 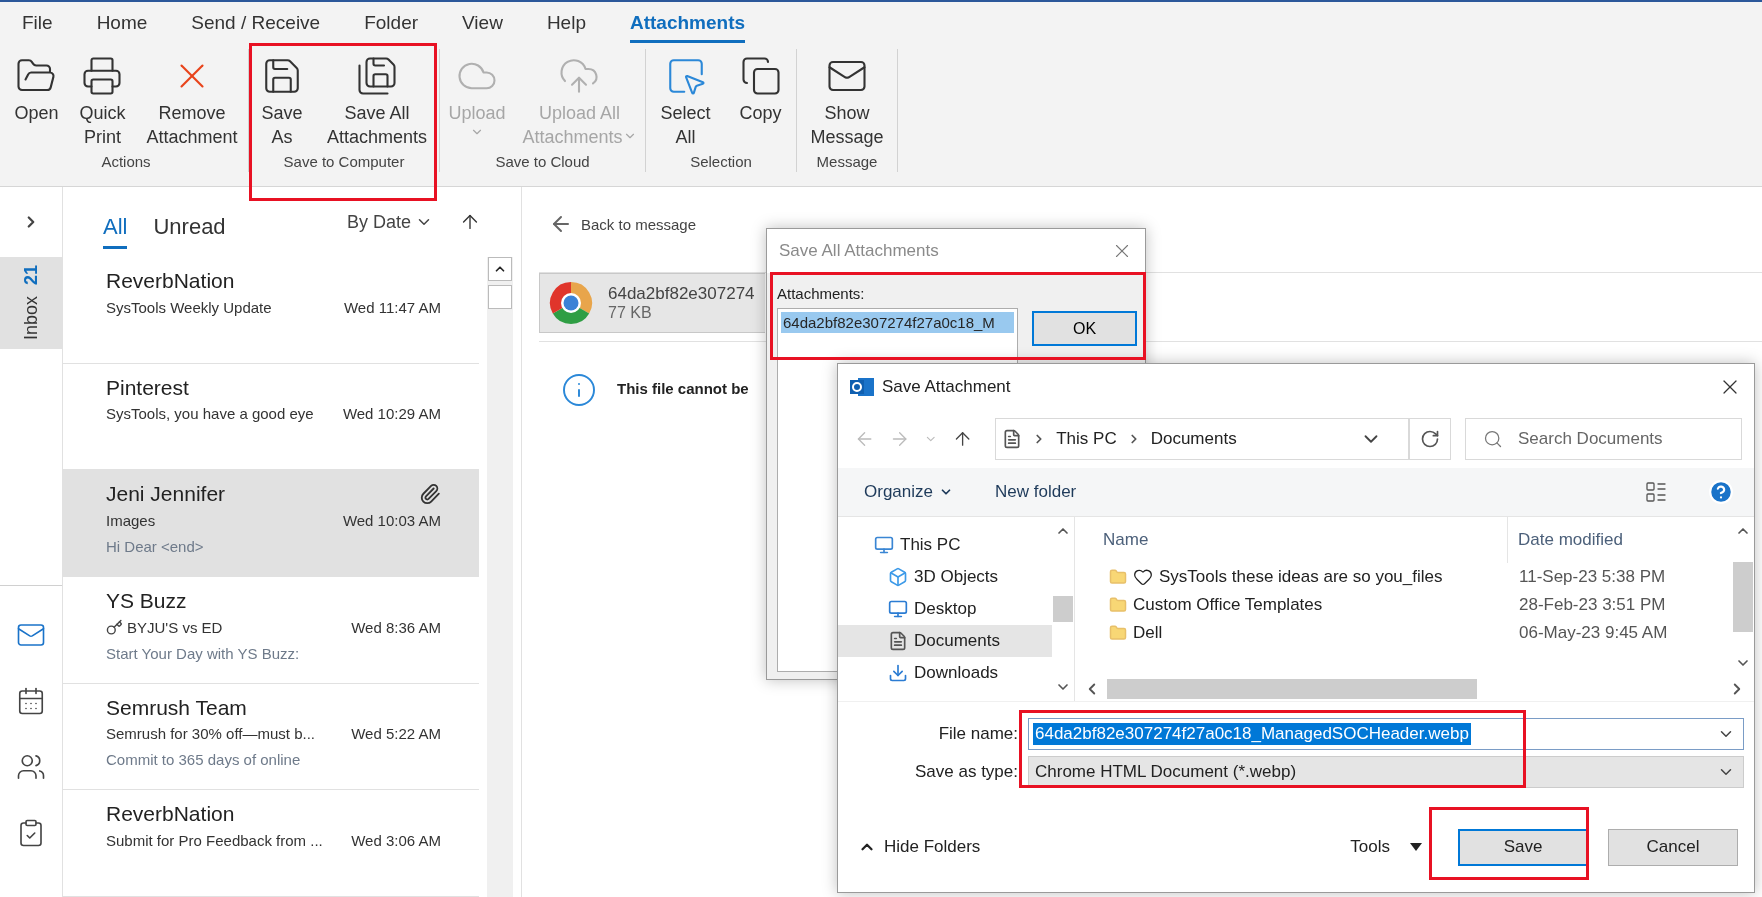 I want to click on dialog-title: Save Attachment, so click(x=947, y=387).